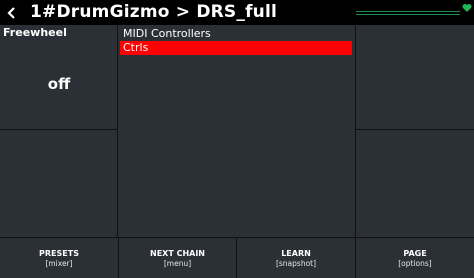  I want to click on page-title: 1#DrumGizmo > DRS_full, so click(153, 12).